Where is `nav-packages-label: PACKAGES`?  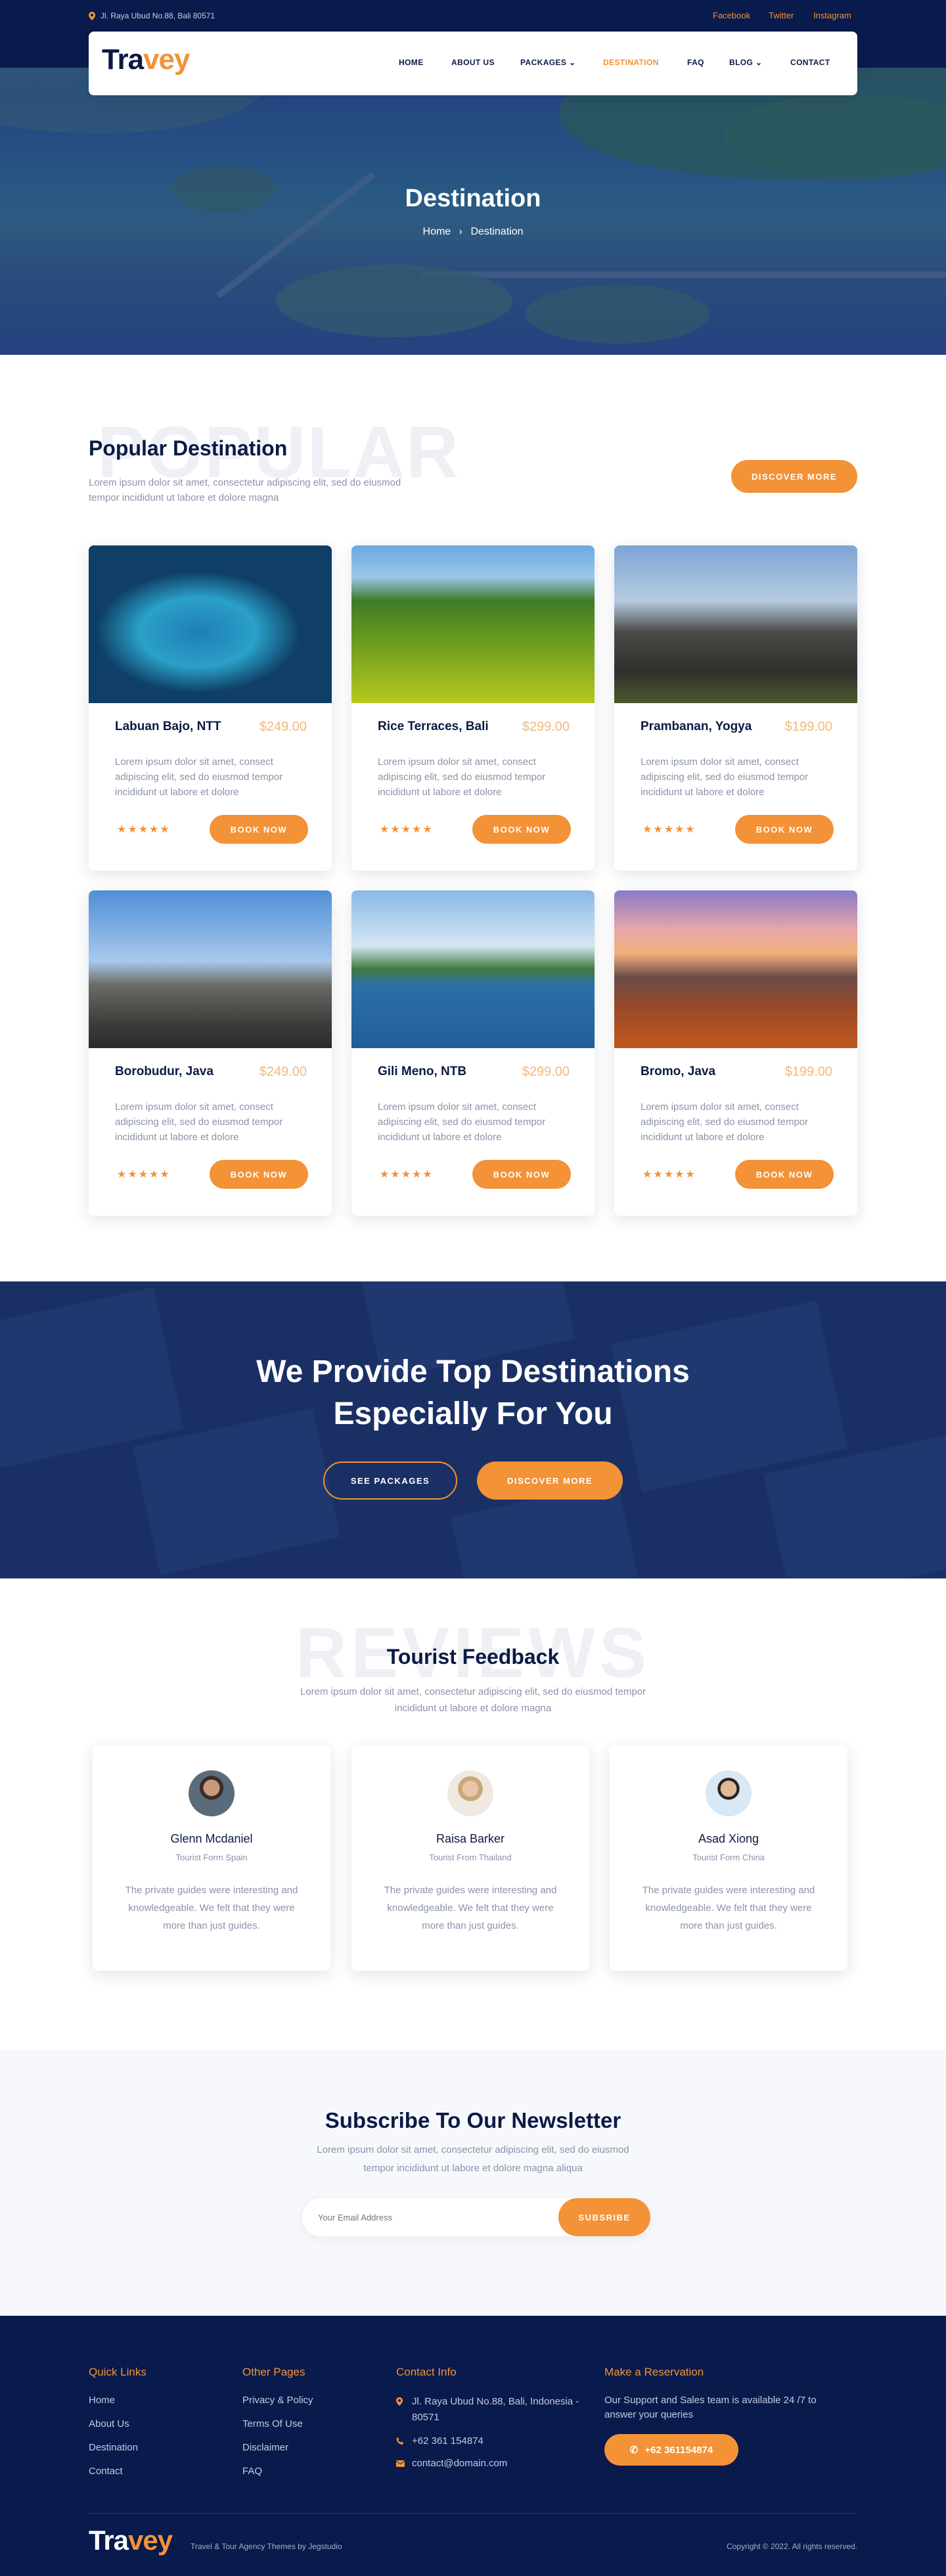
nav-packages-label: PACKAGES is located at coordinates (543, 63).